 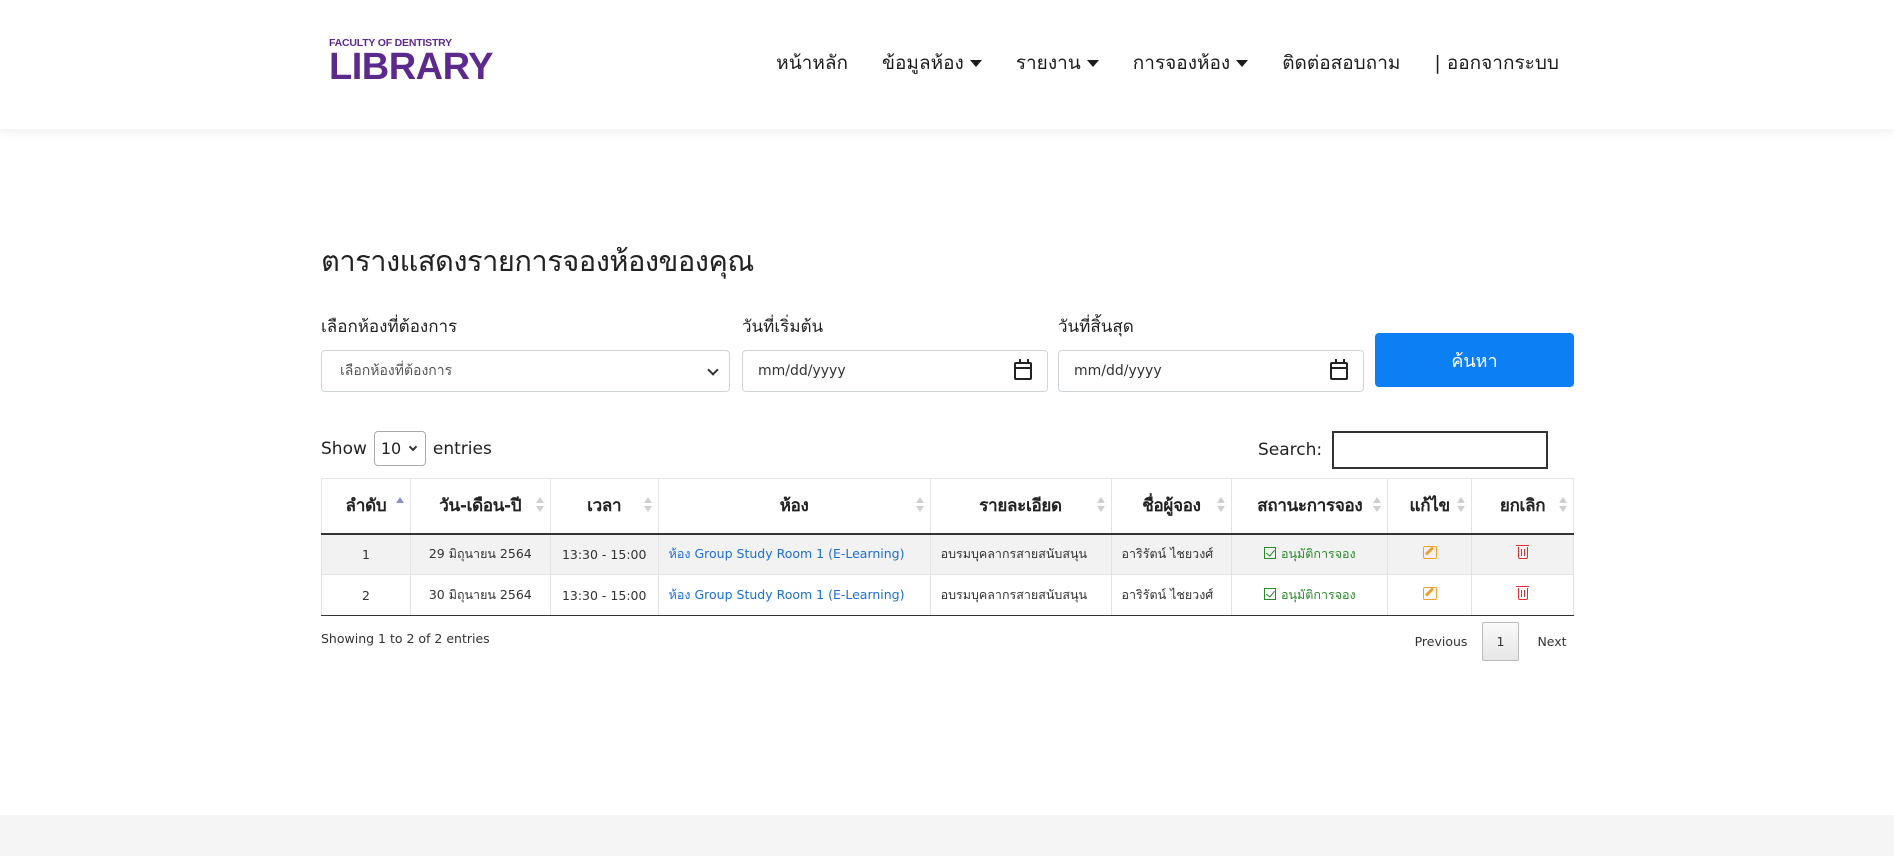 I want to click on footer, so click(x=947, y=835).